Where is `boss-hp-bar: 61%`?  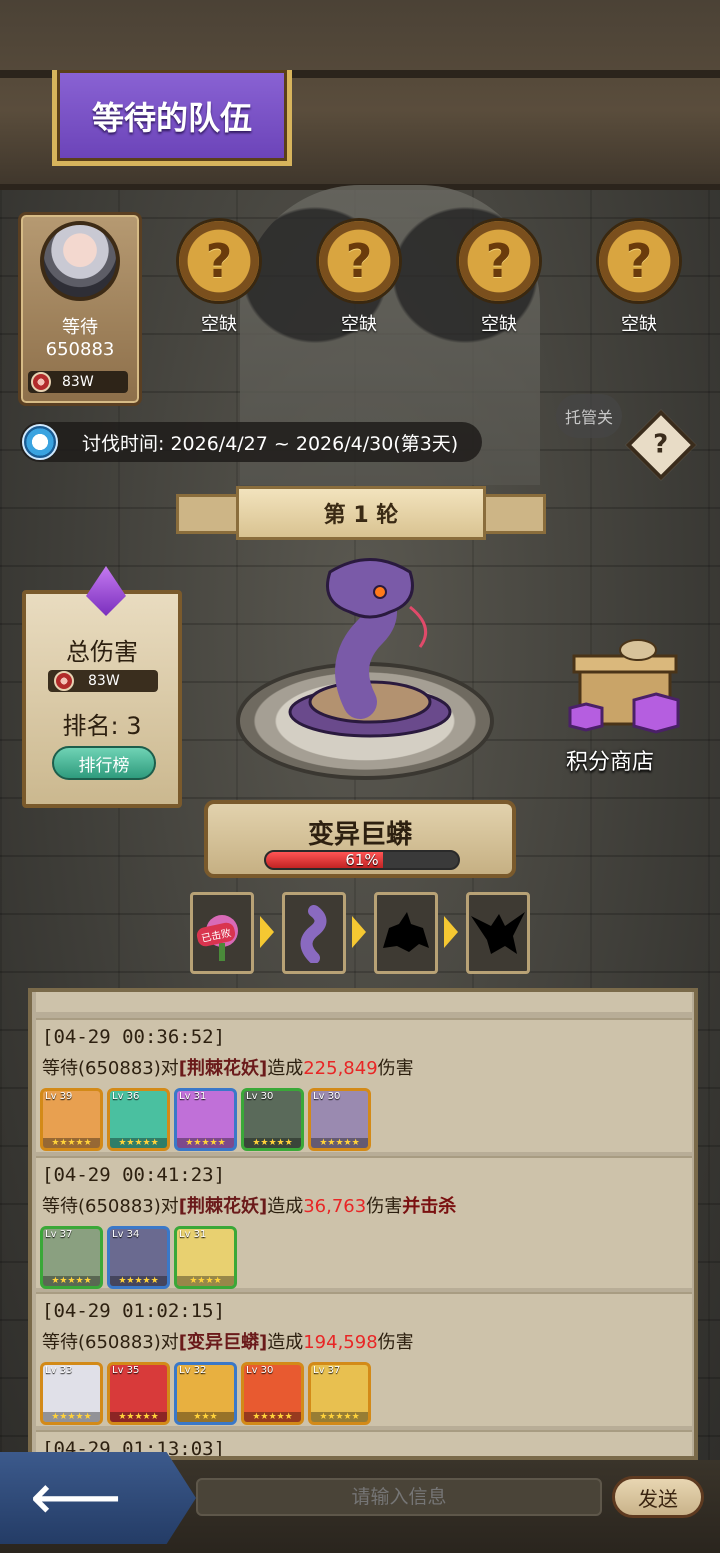 boss-hp-bar: 61% is located at coordinates (362, 860).